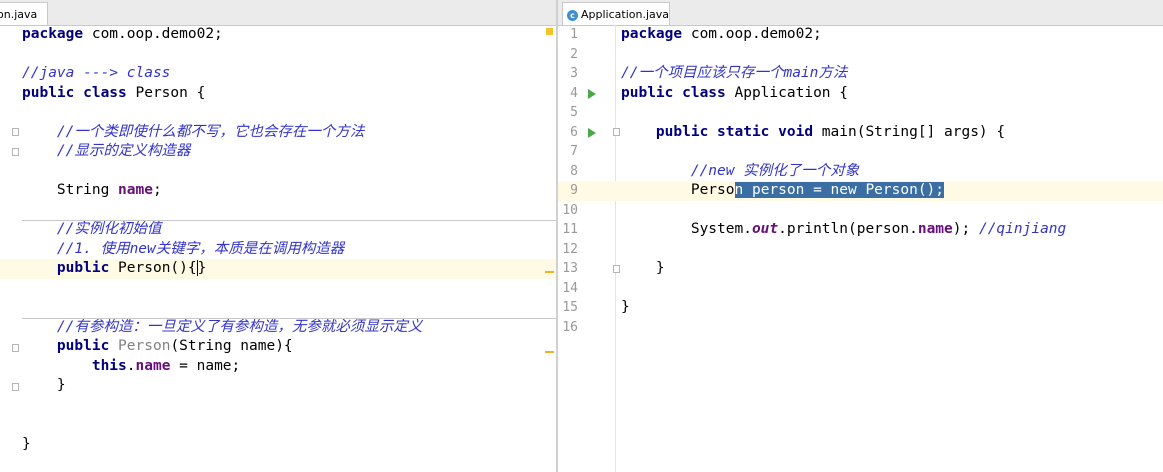 The width and height of the screenshot is (1163, 472). Describe the element at coordinates (752, 34) in the screenshot. I see `code-token: com.oop.demo02;` at that location.